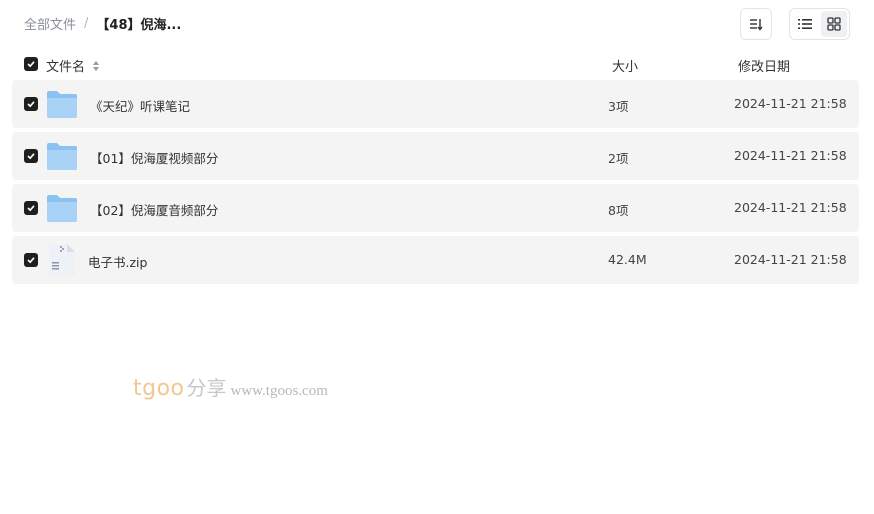 This screenshot has width=874, height=514. Describe the element at coordinates (435, 208) in the screenshot. I see `table-row: 【02】倪海厦音频部分 8项 2024-11-21 21:58` at that location.